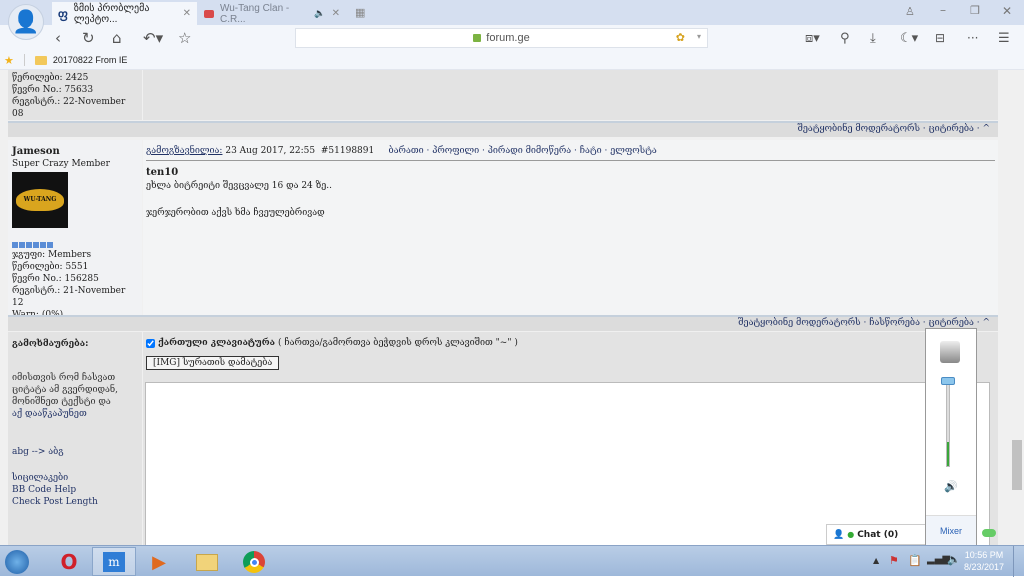  What do you see at coordinates (209, 13) in the screenshot?
I see `youtube-icon` at bounding box center [209, 13].